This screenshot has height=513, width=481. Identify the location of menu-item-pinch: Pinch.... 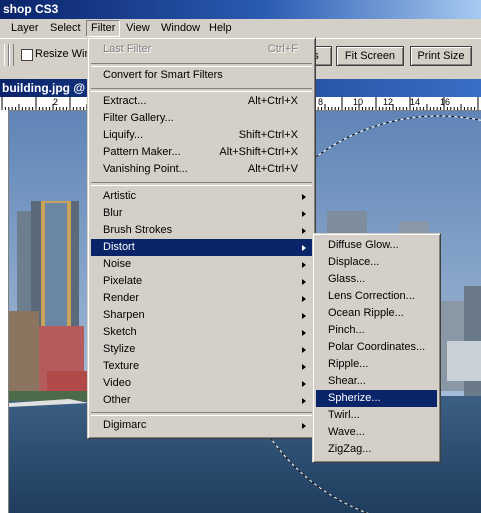
(376, 330).